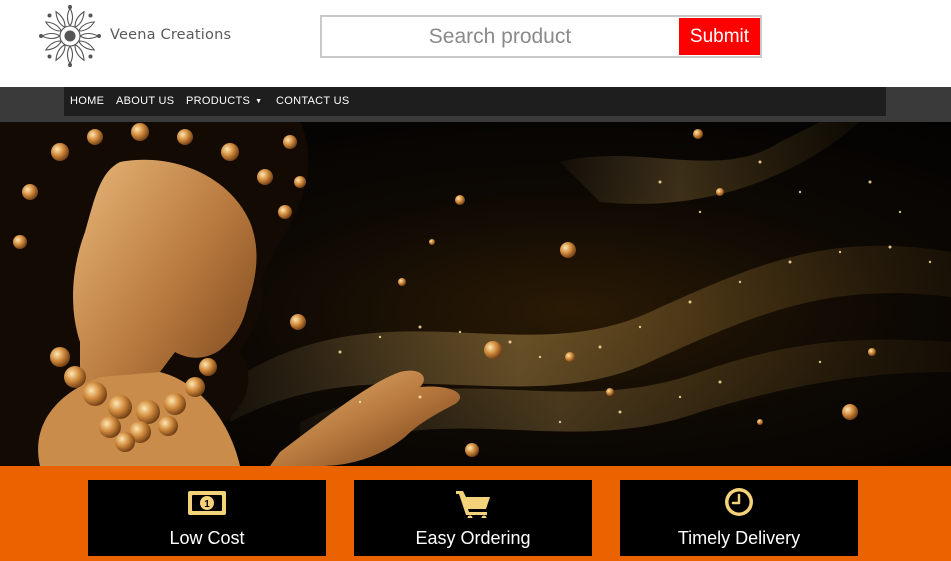 The height and width of the screenshot is (561, 951). Describe the element at coordinates (170, 35) in the screenshot. I see `brand-name: Veena Creations` at that location.